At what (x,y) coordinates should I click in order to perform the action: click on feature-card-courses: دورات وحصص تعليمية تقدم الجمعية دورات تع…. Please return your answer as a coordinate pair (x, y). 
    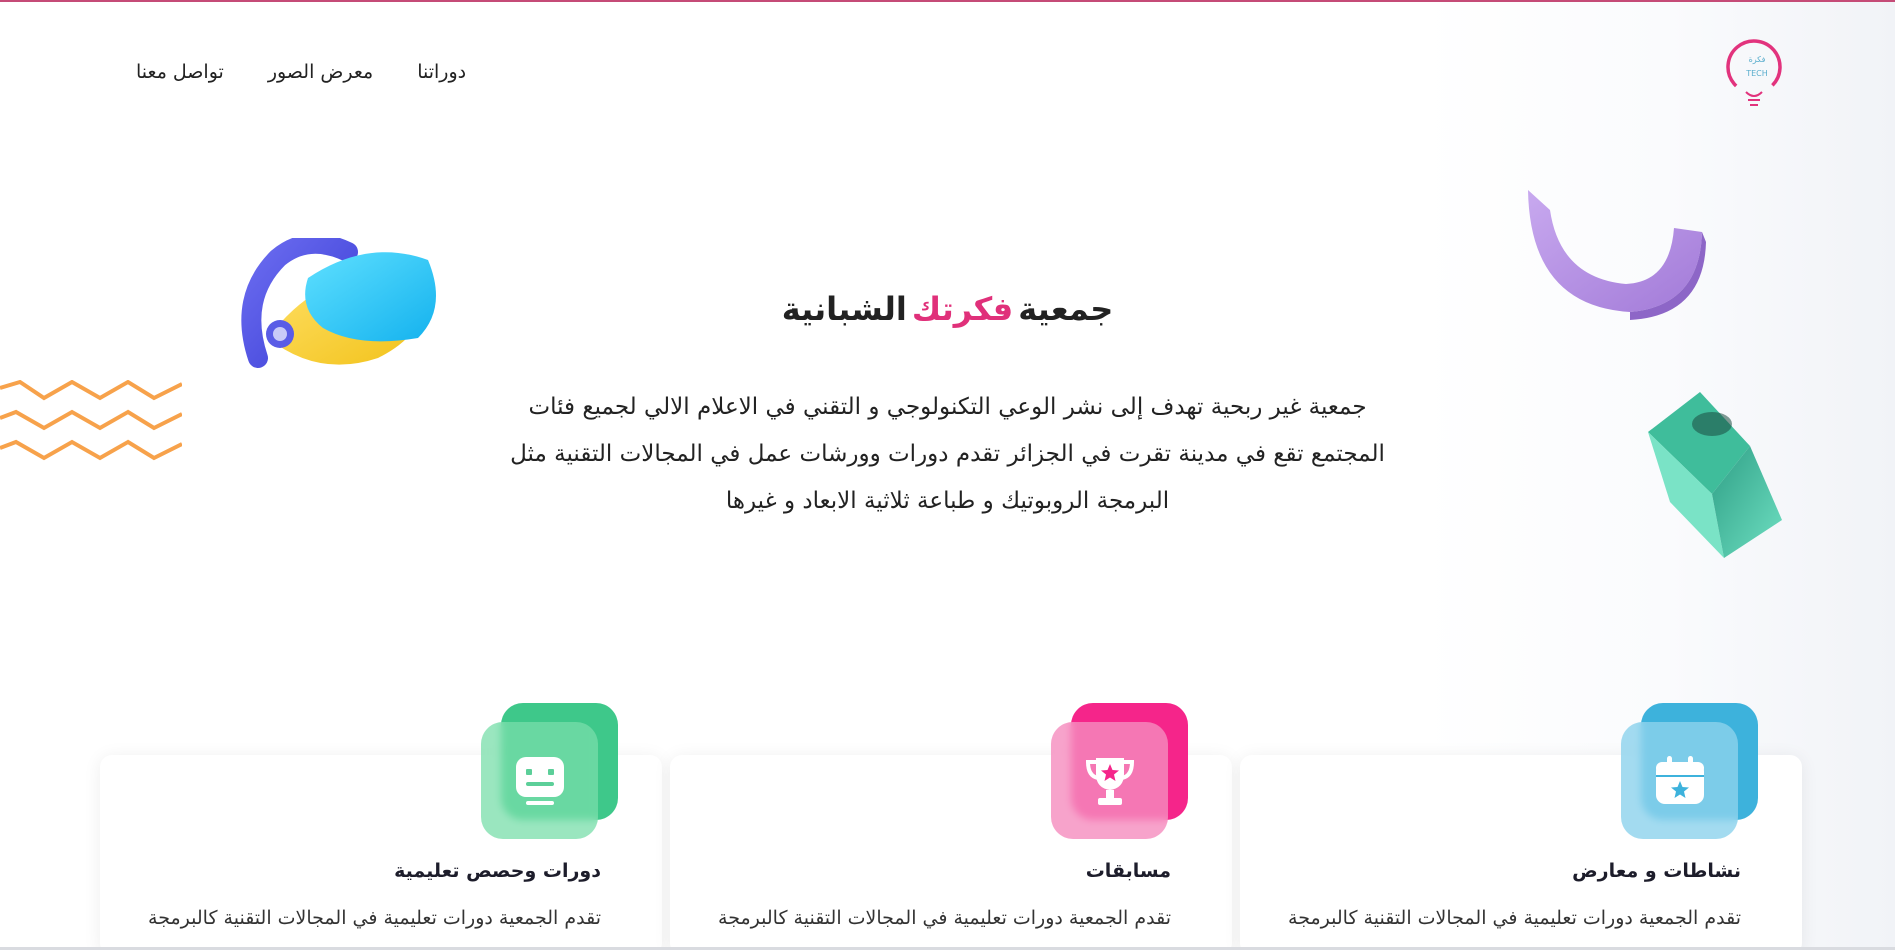
    Looking at the image, I should click on (381, 826).